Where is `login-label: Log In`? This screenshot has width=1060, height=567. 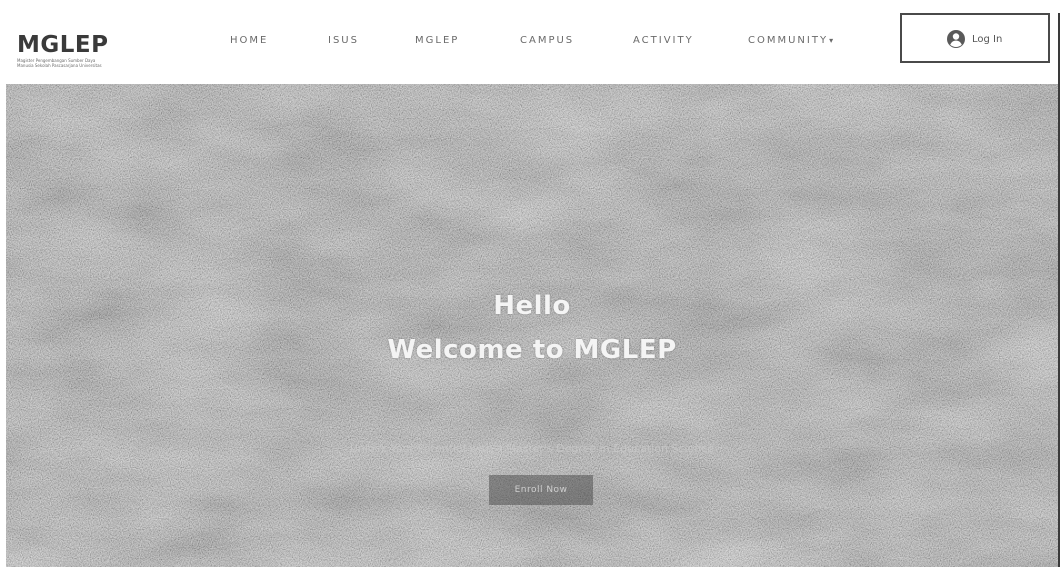 login-label: Log In is located at coordinates (987, 39).